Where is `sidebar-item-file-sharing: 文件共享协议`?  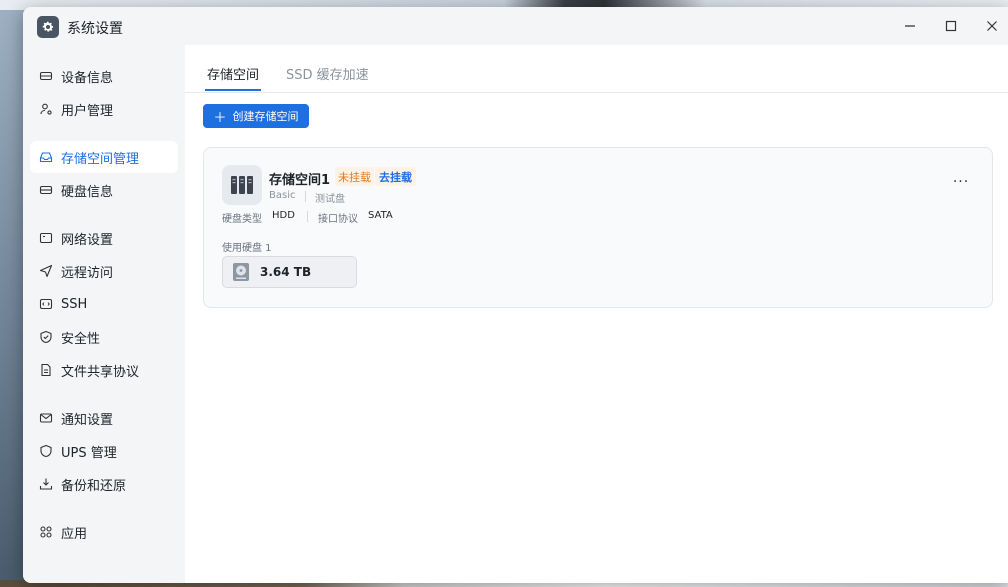
sidebar-item-file-sharing: 文件共享协议 is located at coordinates (104, 370).